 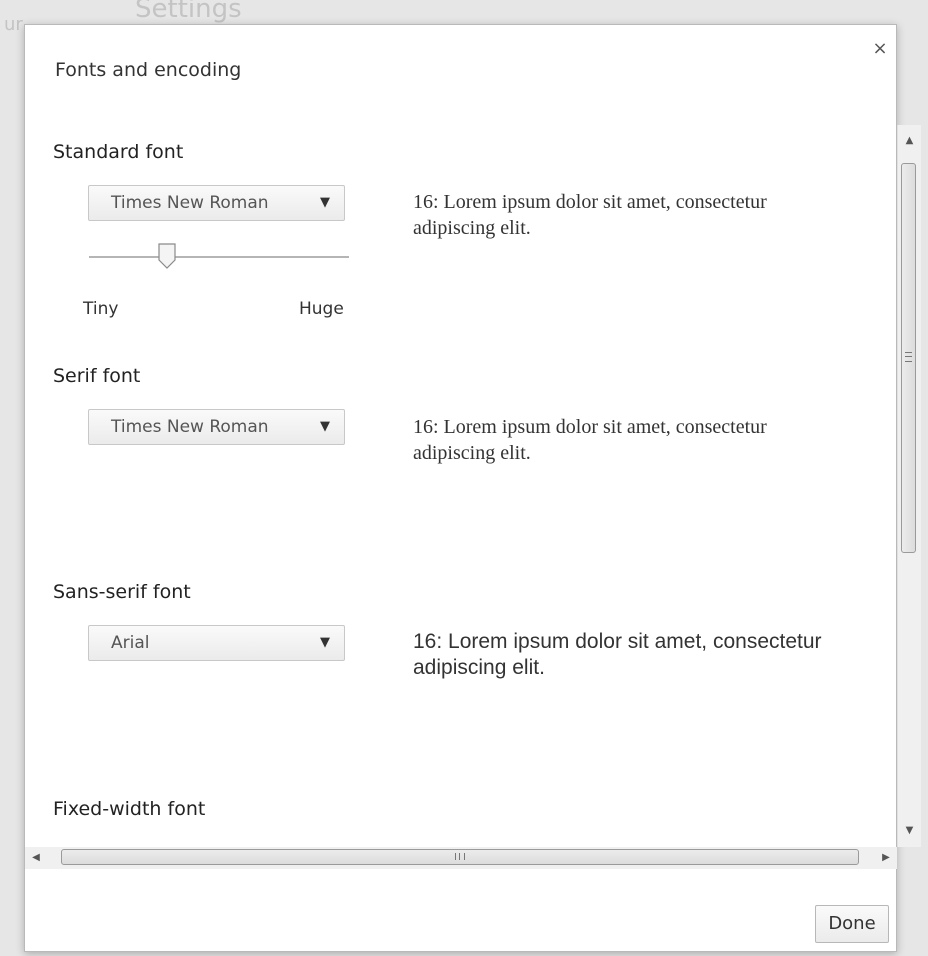 I want to click on vertical-scrollbar: ▲ ▼, so click(x=909, y=486).